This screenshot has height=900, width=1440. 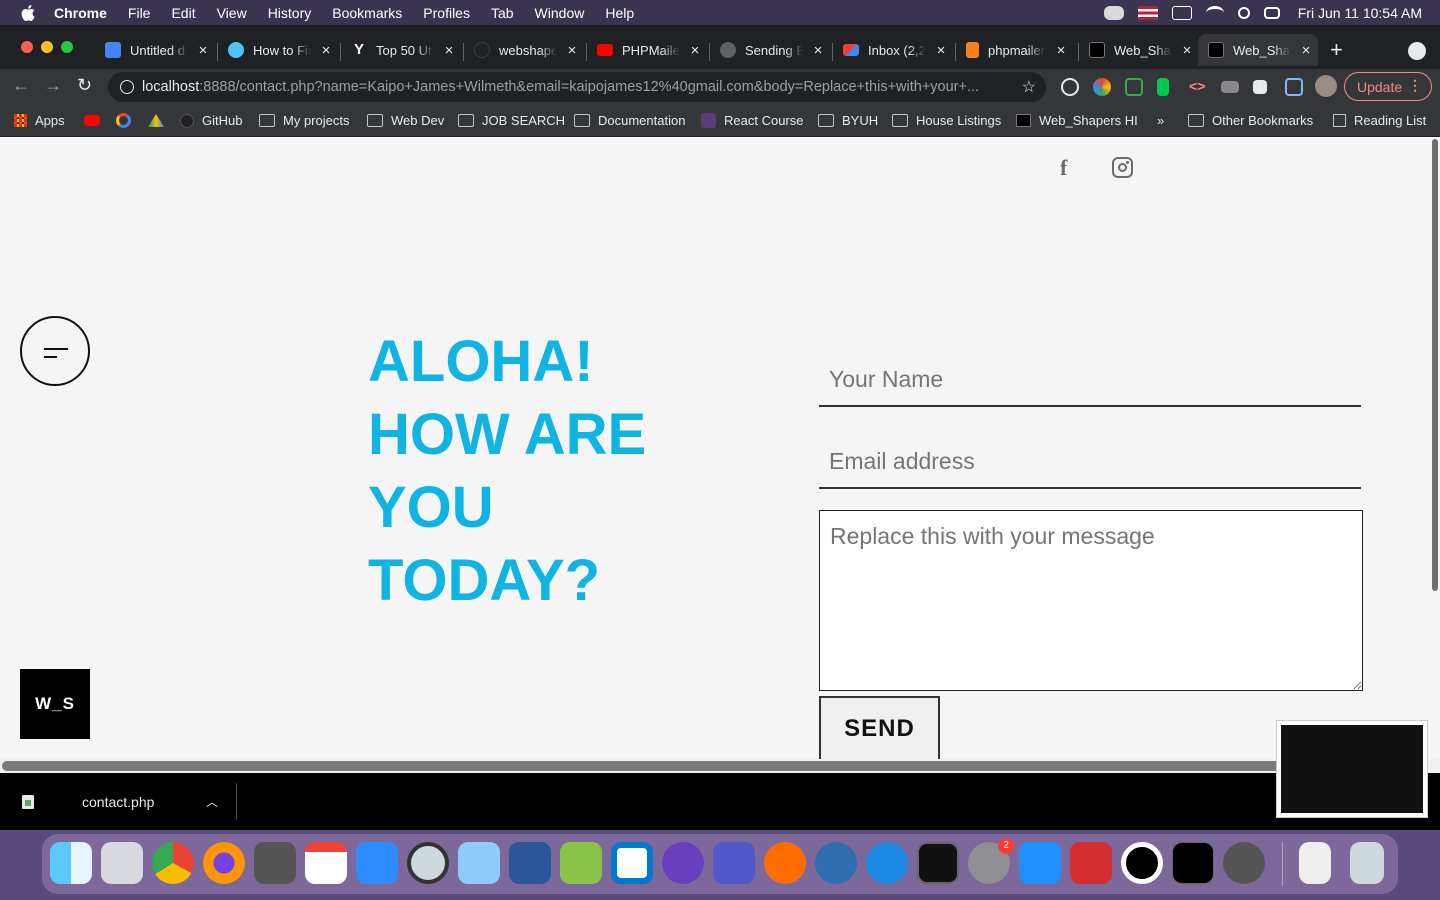 I want to click on screenshot-thumbnail-preview, so click(x=1352, y=769).